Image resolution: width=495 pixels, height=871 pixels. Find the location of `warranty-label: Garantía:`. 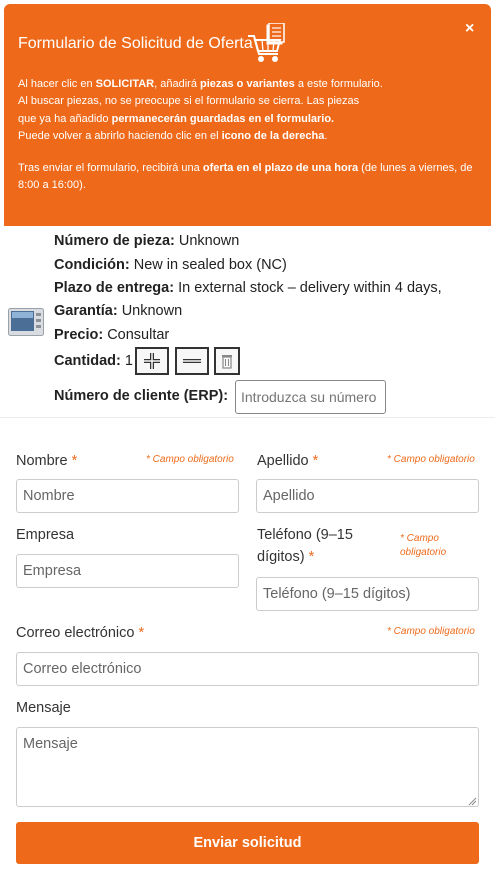

warranty-label: Garantía: is located at coordinates (86, 311).